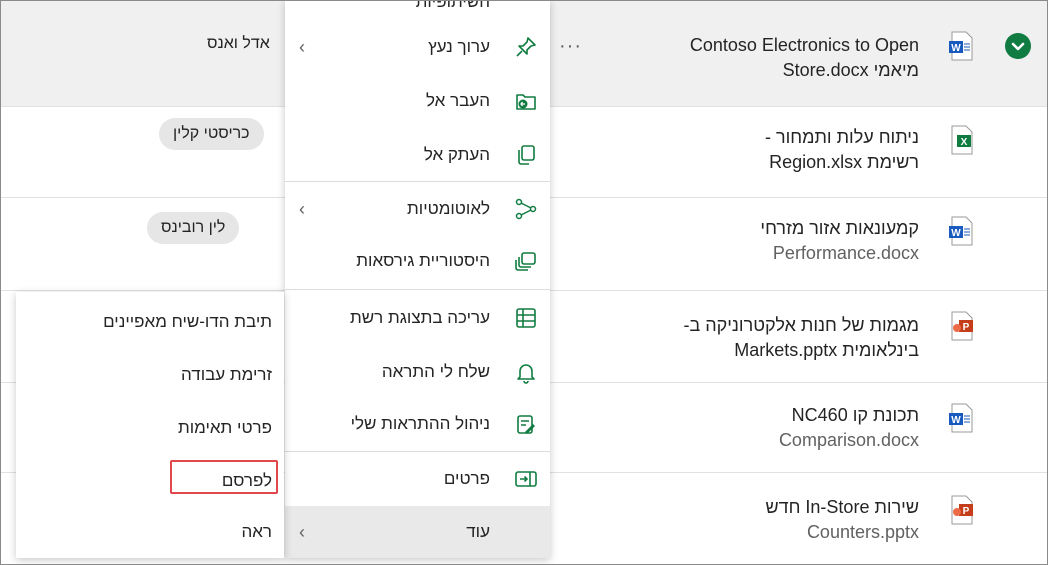  Describe the element at coordinates (754, 428) in the screenshot. I see `file-name: תכונת קו NC460 Comparison.docx` at that location.